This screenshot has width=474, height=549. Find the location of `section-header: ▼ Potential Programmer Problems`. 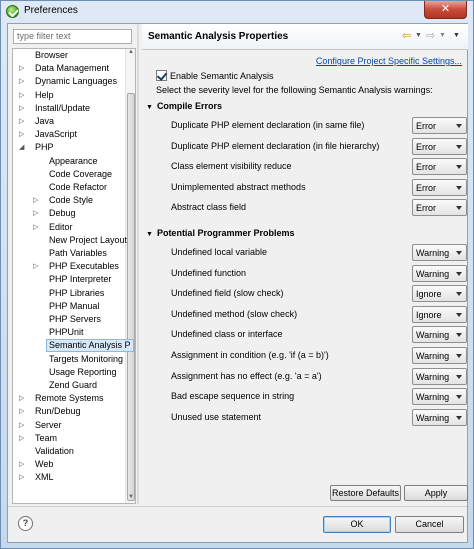

section-header: ▼ Potential Programmer Problems is located at coordinates (220, 233).